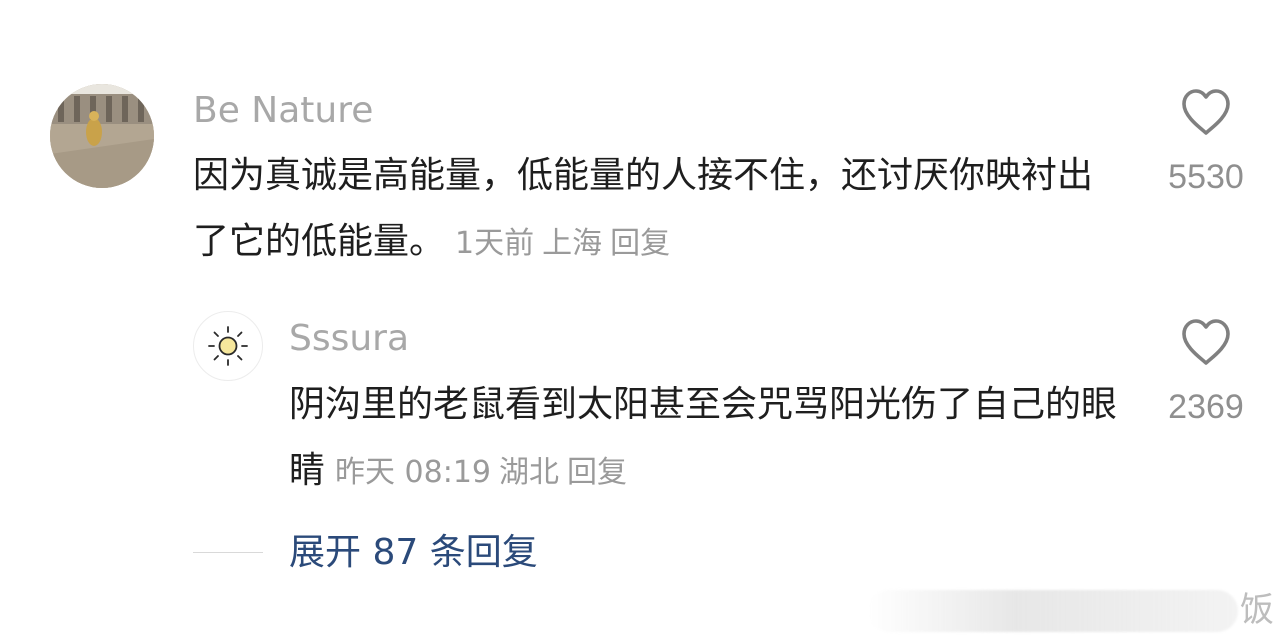  Describe the element at coordinates (640, 243) in the screenshot. I see `comment-reply-button: 回复` at that location.